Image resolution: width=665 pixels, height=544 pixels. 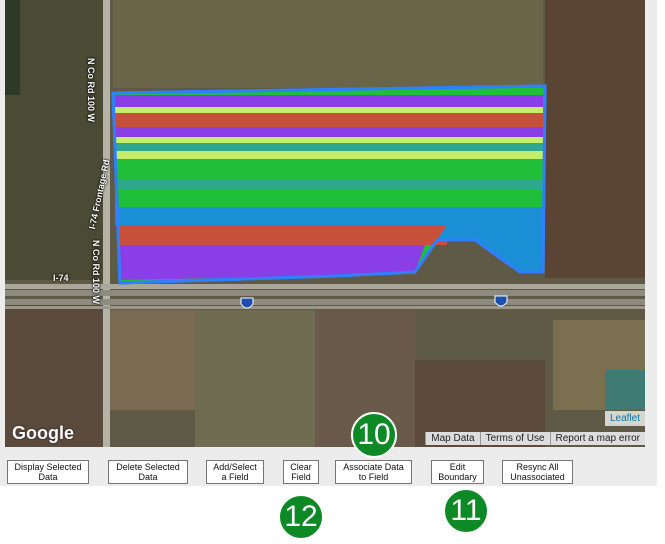 What do you see at coordinates (48, 472) in the screenshot?
I see `display-selected-data-button: Display Selected Data` at bounding box center [48, 472].